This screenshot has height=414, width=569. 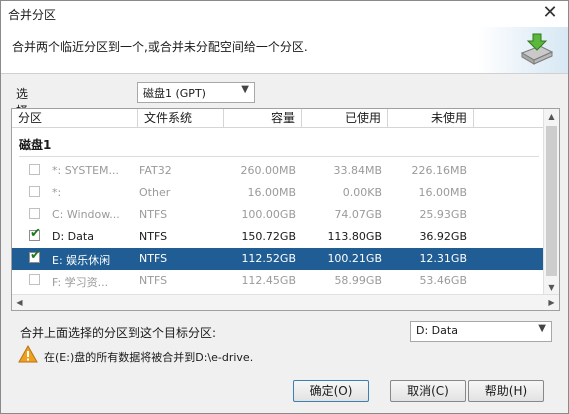 I want to click on cell-free-space: 226.16MB, so click(x=439, y=170).